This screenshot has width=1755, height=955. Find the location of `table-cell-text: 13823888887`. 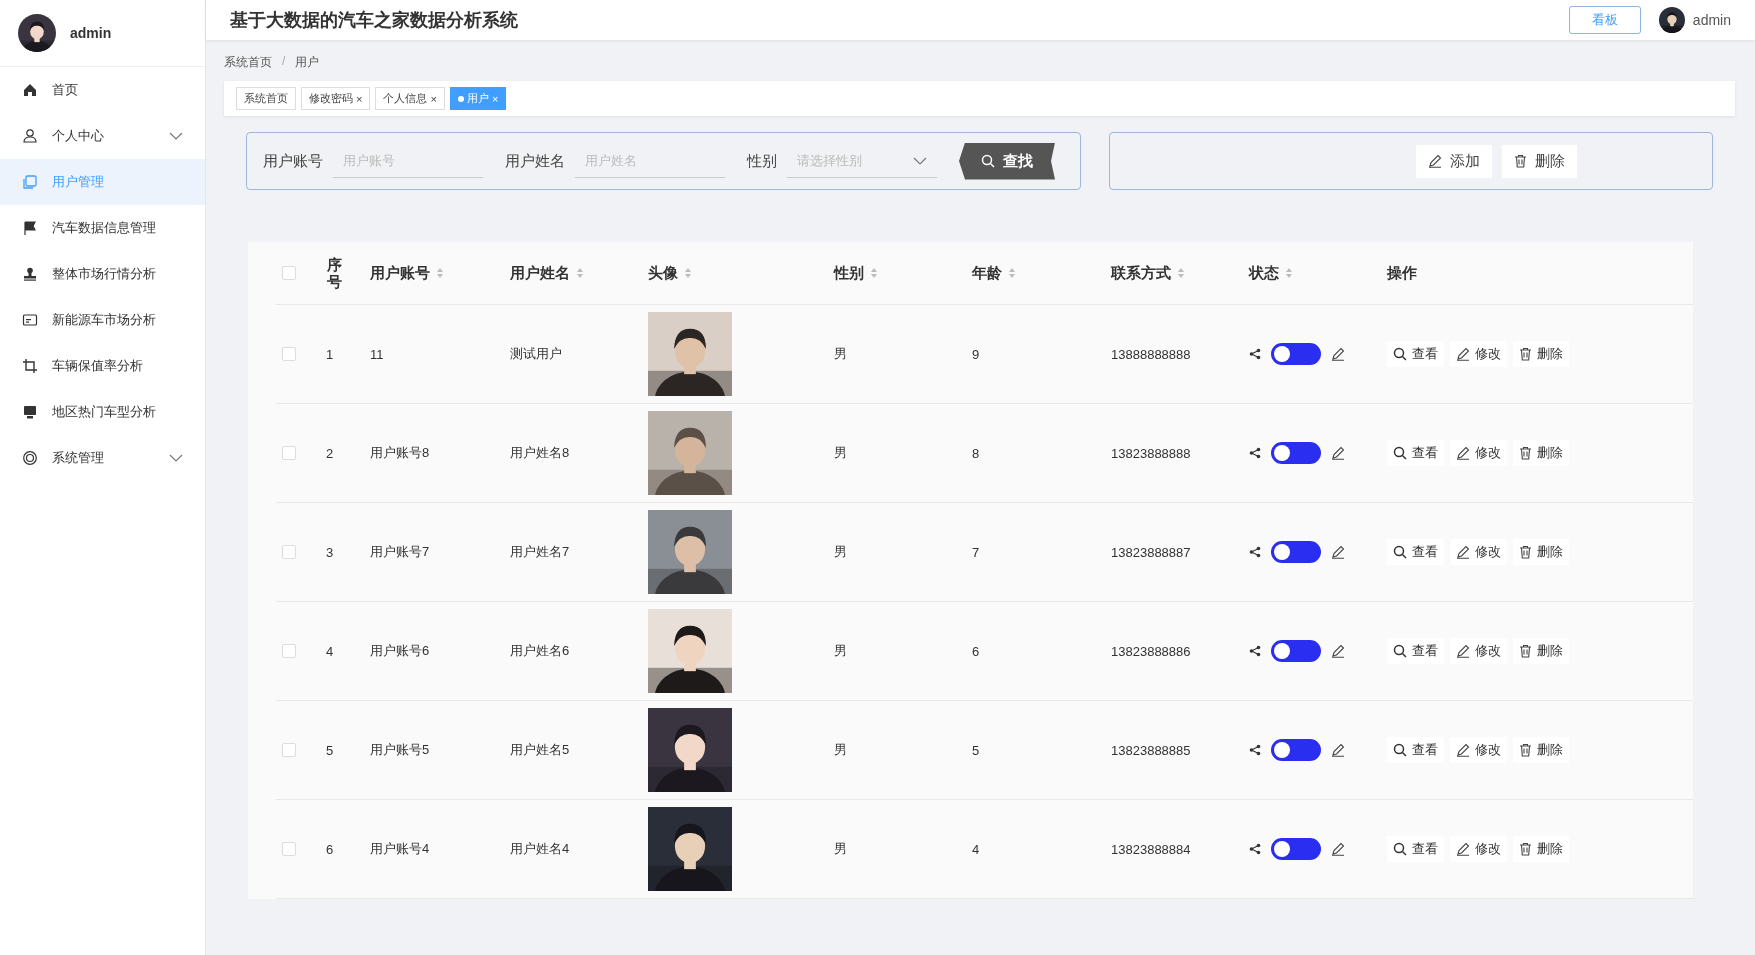

table-cell-text: 13823888887 is located at coordinates (1151, 552).